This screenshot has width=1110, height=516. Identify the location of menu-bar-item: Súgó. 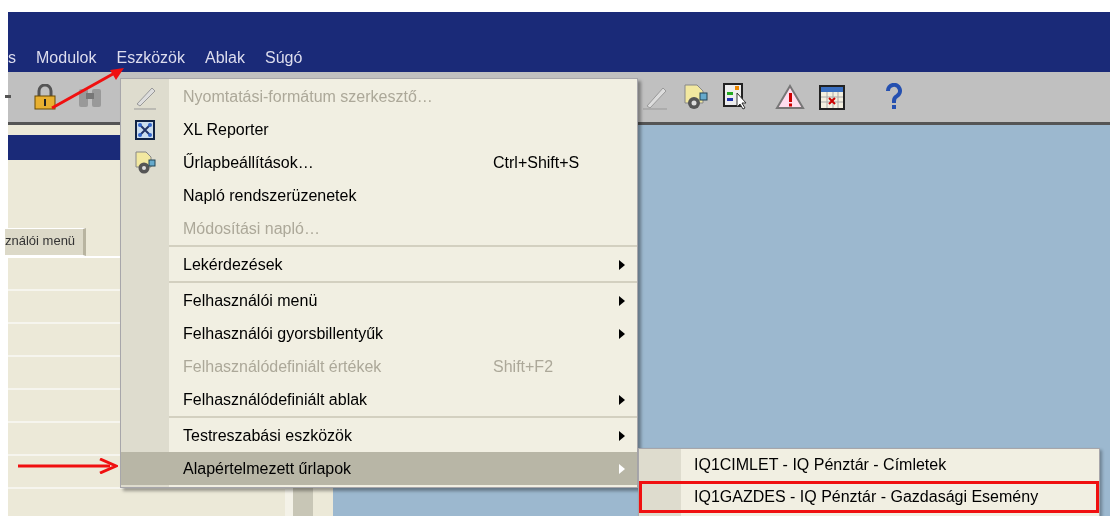
(284, 58).